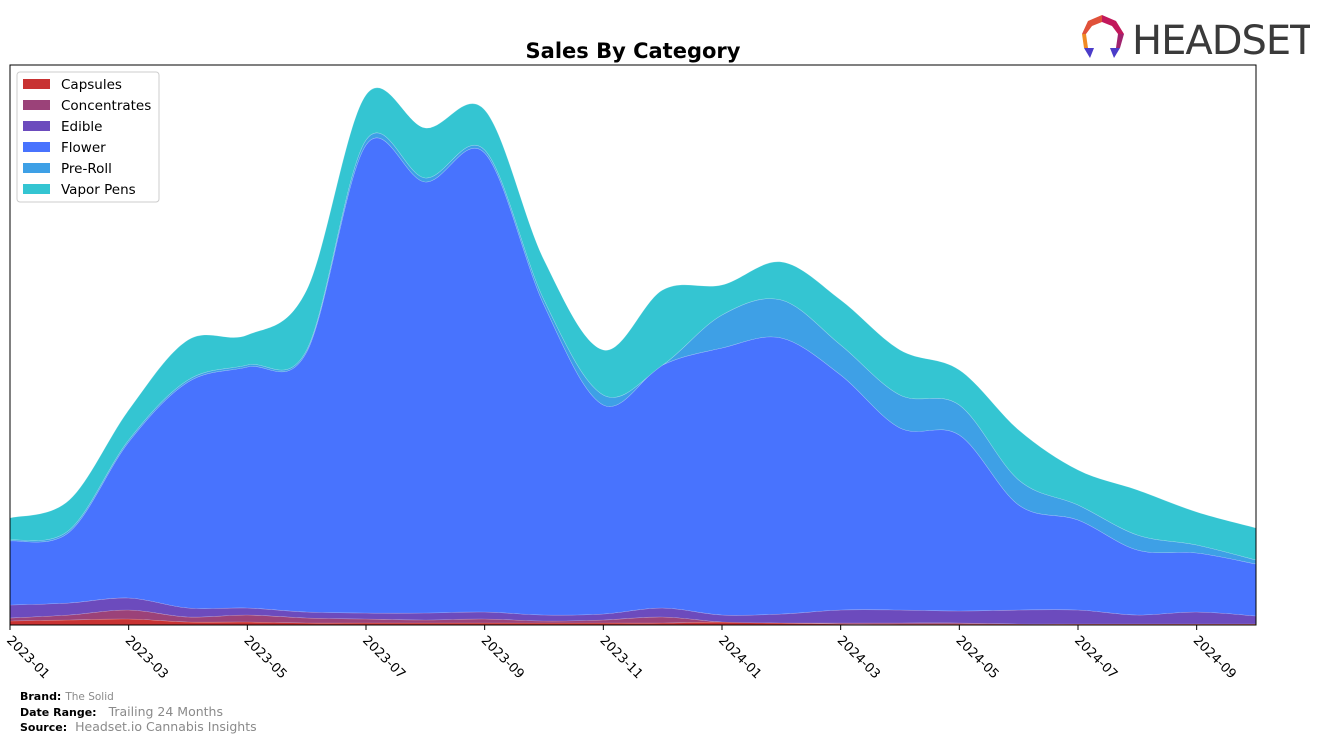 Image resolution: width=1320 pixels, height=742 pixels. Describe the element at coordinates (44, 727) in the screenshot. I see `source-label: Source:` at that location.